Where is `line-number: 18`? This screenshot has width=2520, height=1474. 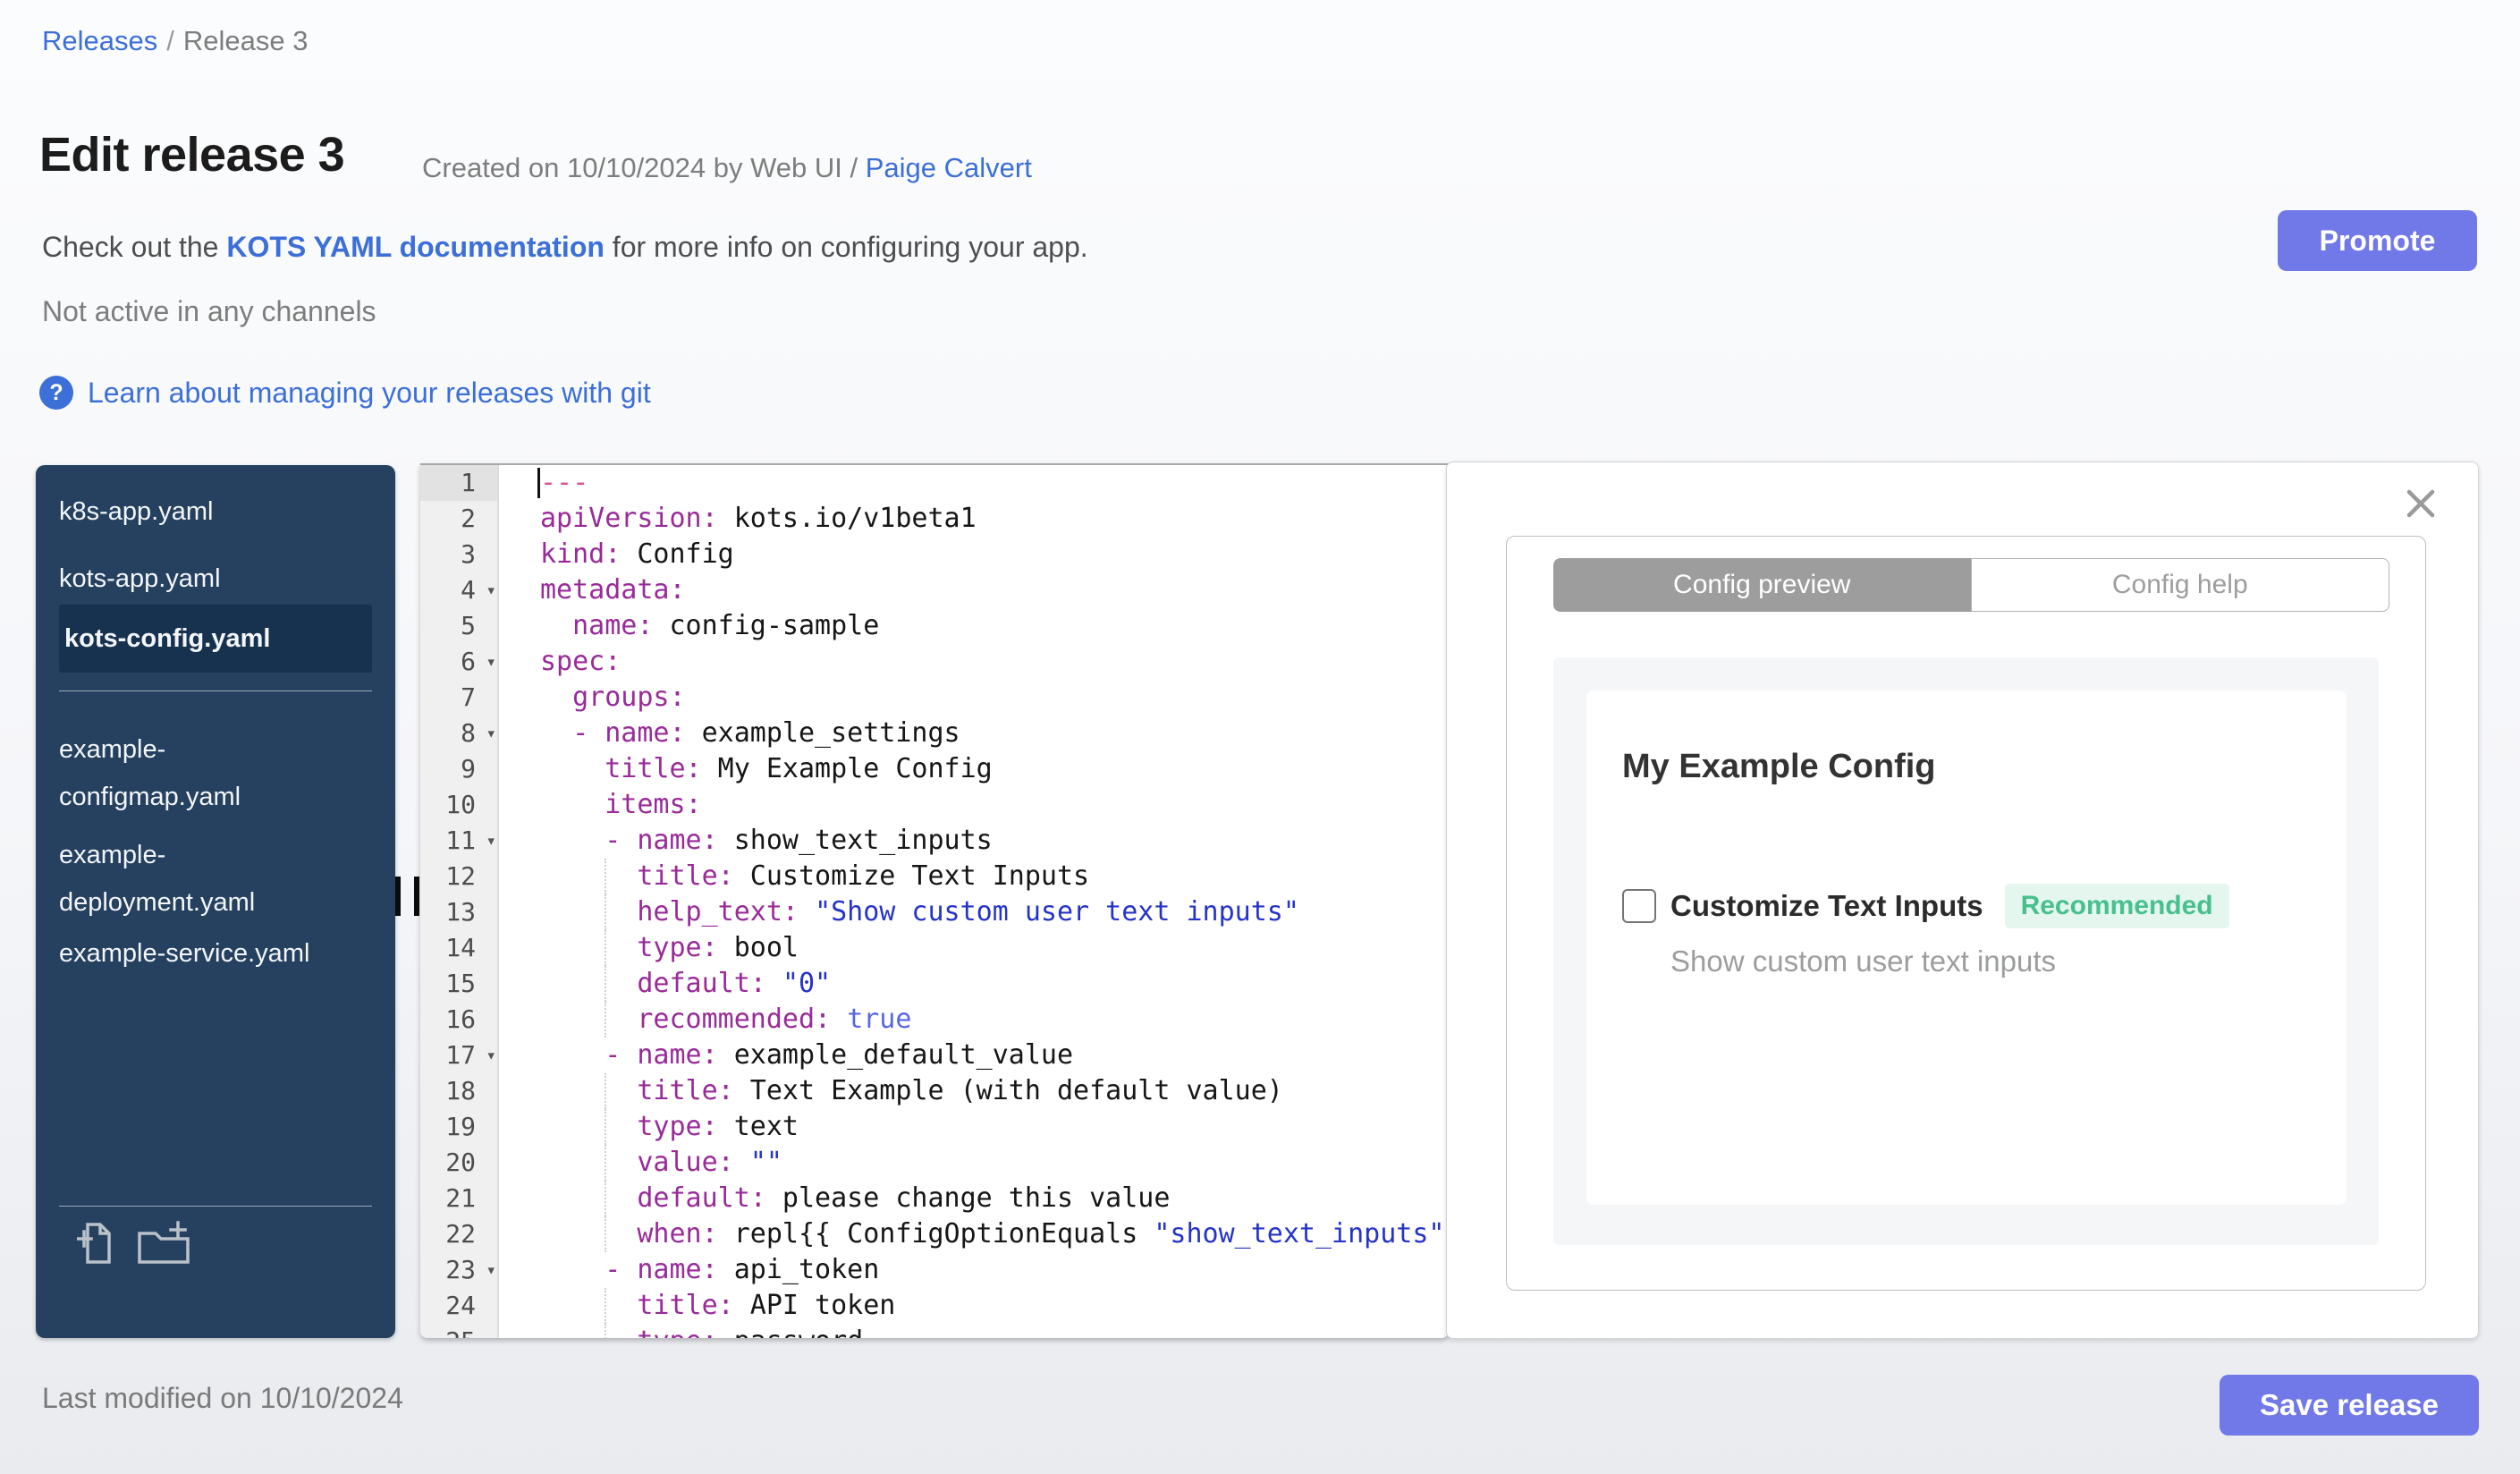
line-number: 18 is located at coordinates (459, 1091).